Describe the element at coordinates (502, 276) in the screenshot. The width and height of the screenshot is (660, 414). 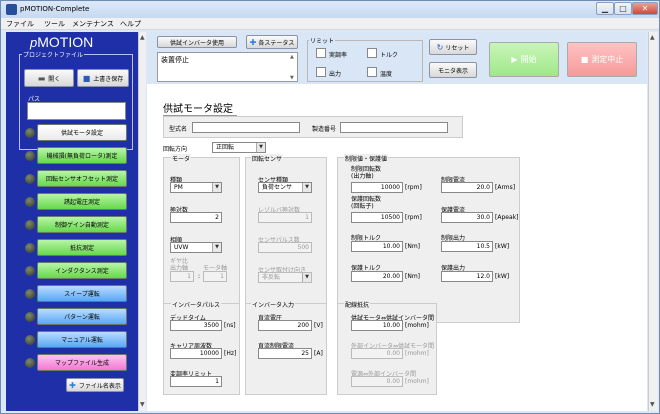
I see `protect-output-unit: [kW]` at that location.